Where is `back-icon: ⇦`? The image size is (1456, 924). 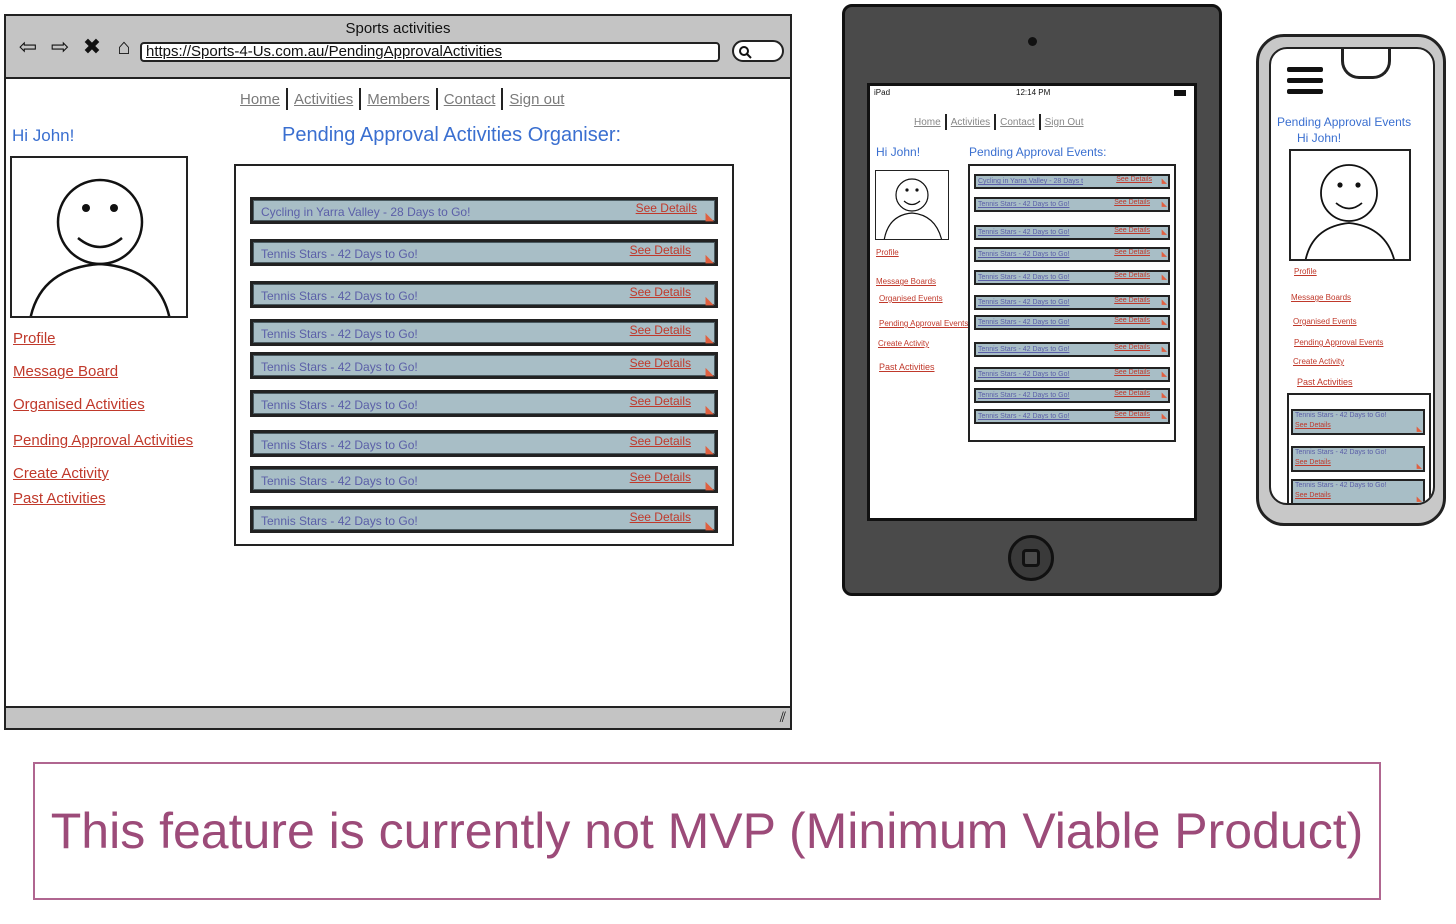
back-icon: ⇦ is located at coordinates (28, 47).